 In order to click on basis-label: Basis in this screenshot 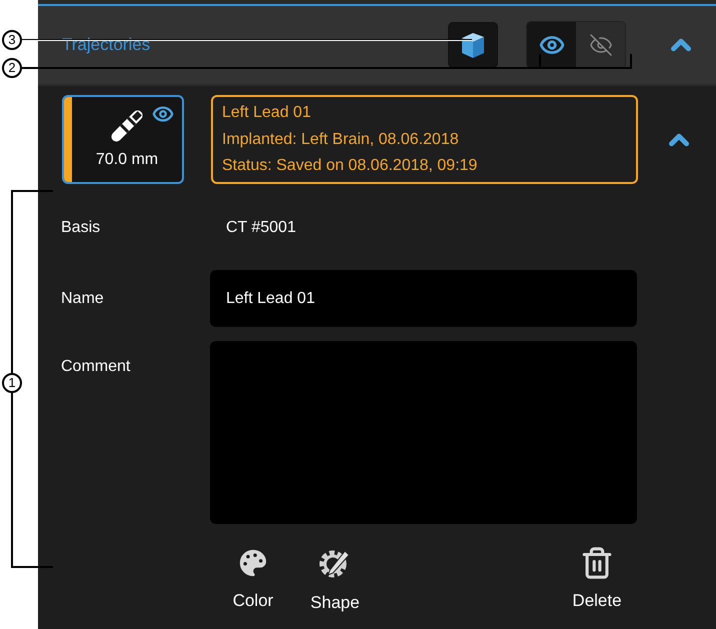, I will do `click(81, 228)`.